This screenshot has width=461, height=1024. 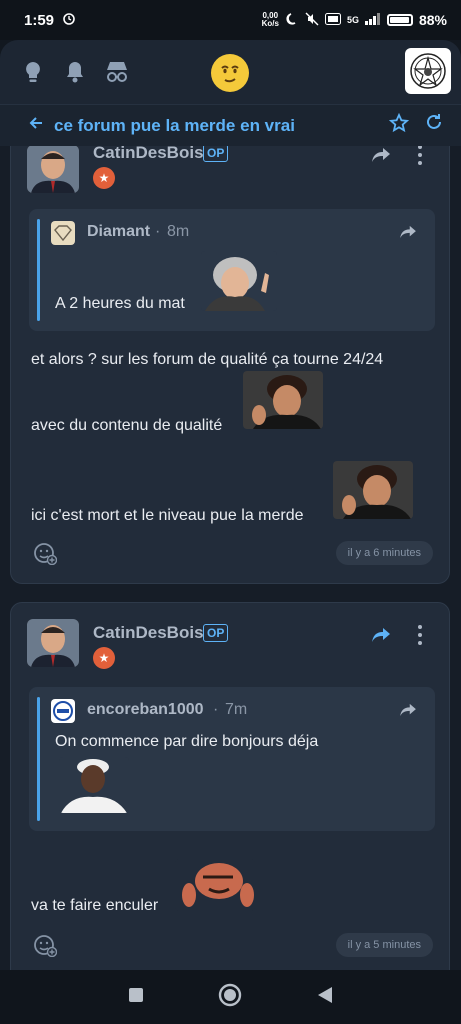 What do you see at coordinates (33, 72) in the screenshot?
I see `lightbulb-icon` at bounding box center [33, 72].